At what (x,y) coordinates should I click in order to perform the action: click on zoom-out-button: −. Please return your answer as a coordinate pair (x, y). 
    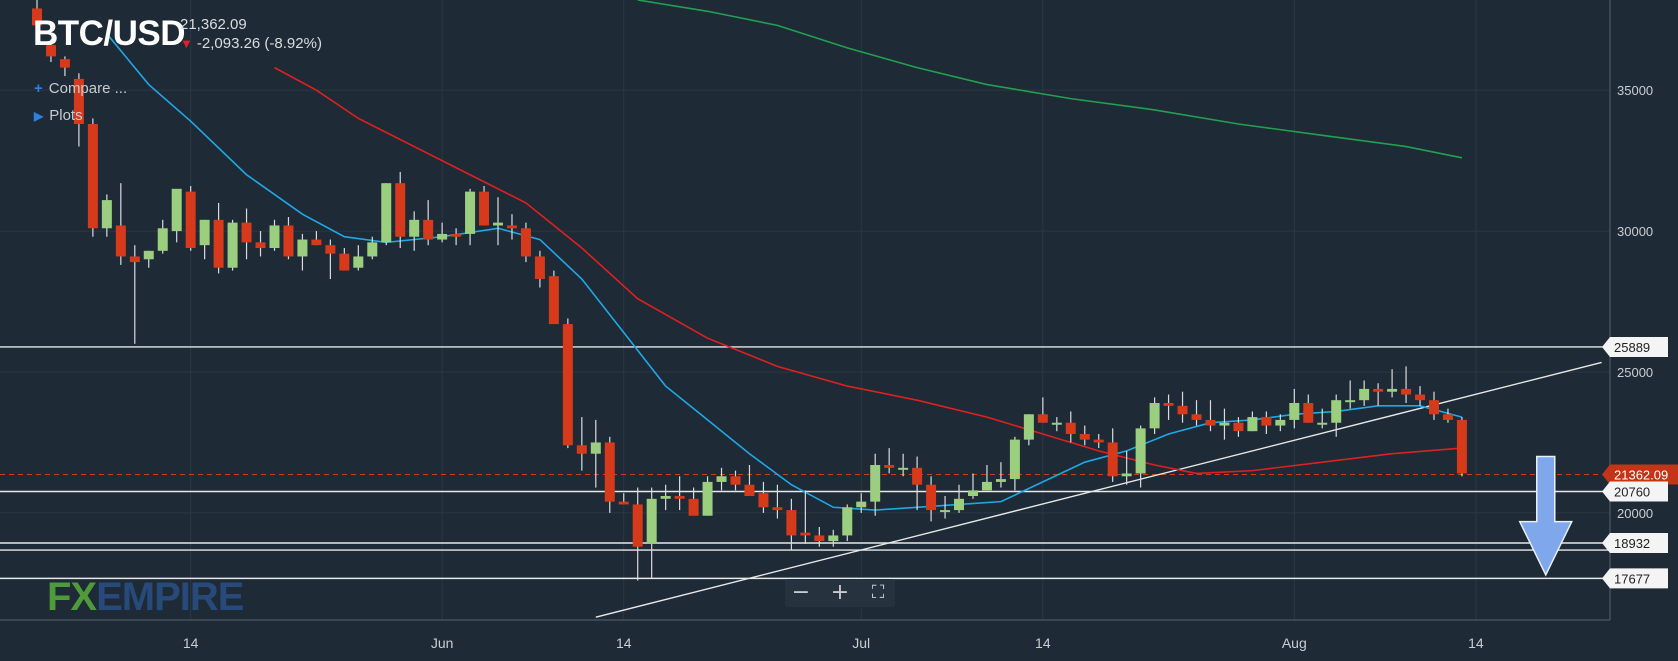
    Looking at the image, I should click on (801, 593).